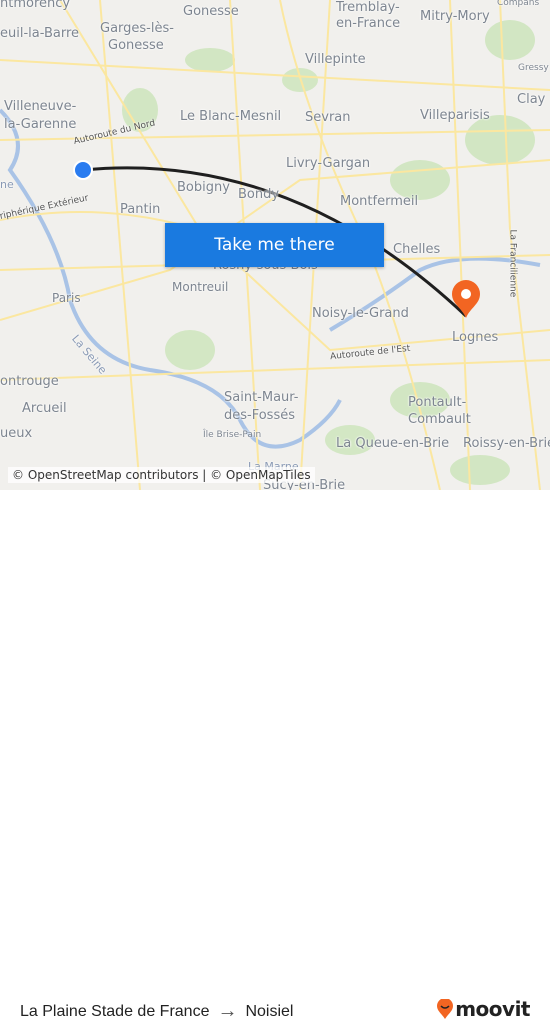 The image size is (550, 1023). I want to click on place-label: Tremblay-, so click(368, 7).